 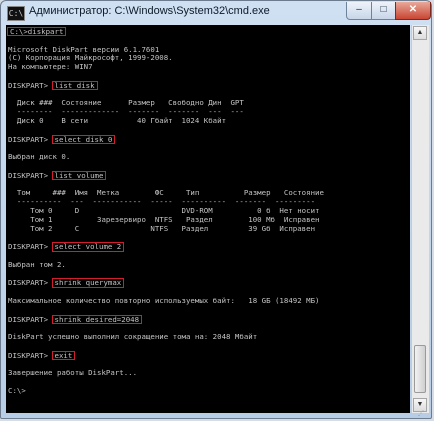 I want to click on console-text: Диск 0 В сети 40 Гбайт 1024 Кбайт, so click(x=117, y=120).